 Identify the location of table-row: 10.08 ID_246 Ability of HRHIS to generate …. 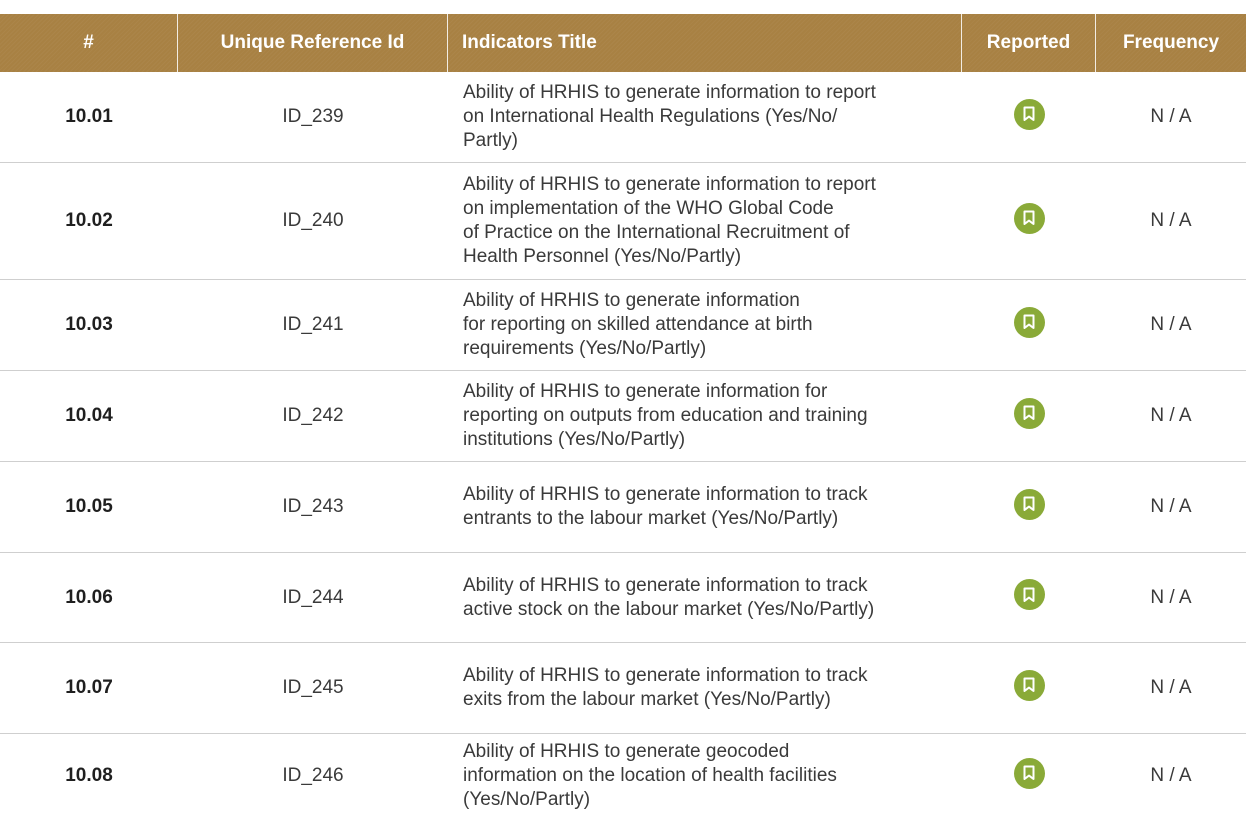
(623, 776).